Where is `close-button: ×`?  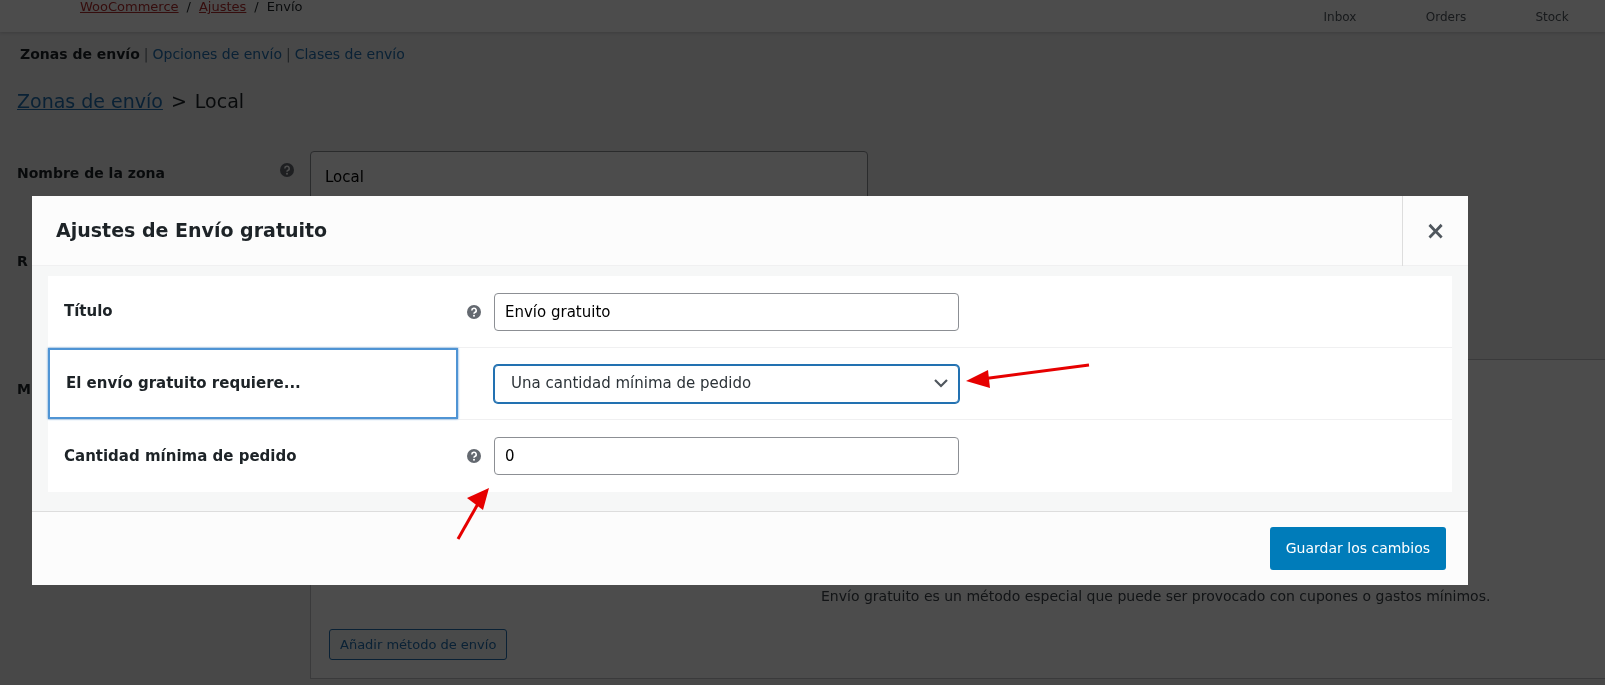
close-button: × is located at coordinates (1435, 230).